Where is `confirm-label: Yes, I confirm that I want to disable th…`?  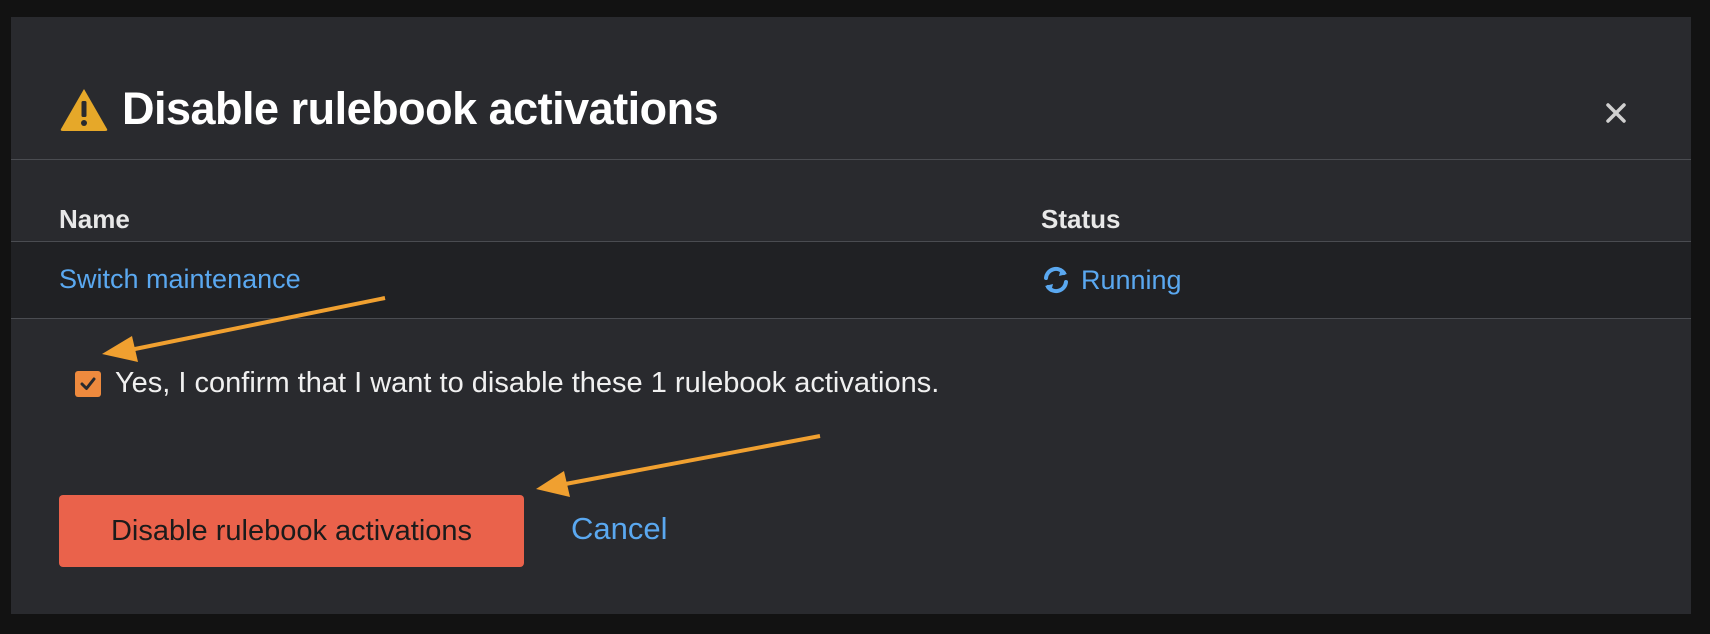
confirm-label: Yes, I confirm that I want to disable th… is located at coordinates (527, 383).